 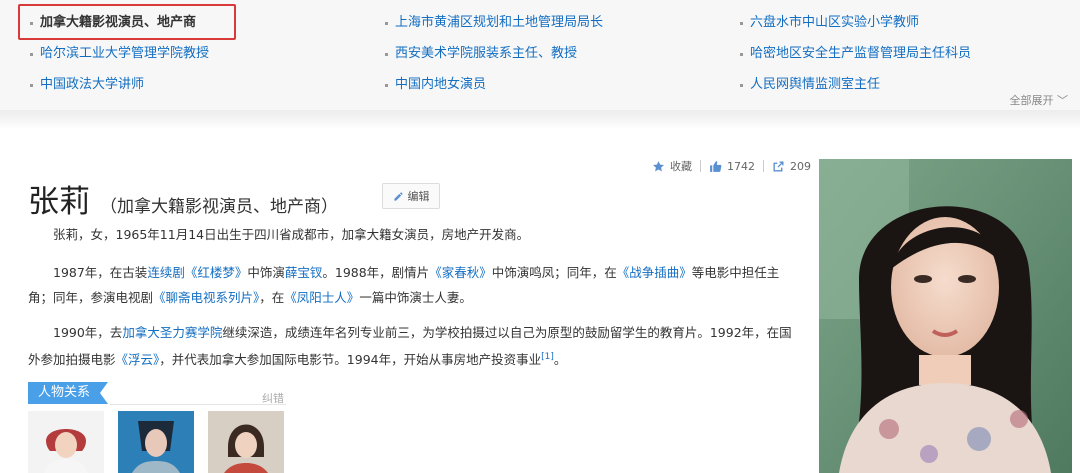 What do you see at coordinates (86, 85) in the screenshot?
I see `disambiguation-item: 中国政法大学讲师` at bounding box center [86, 85].